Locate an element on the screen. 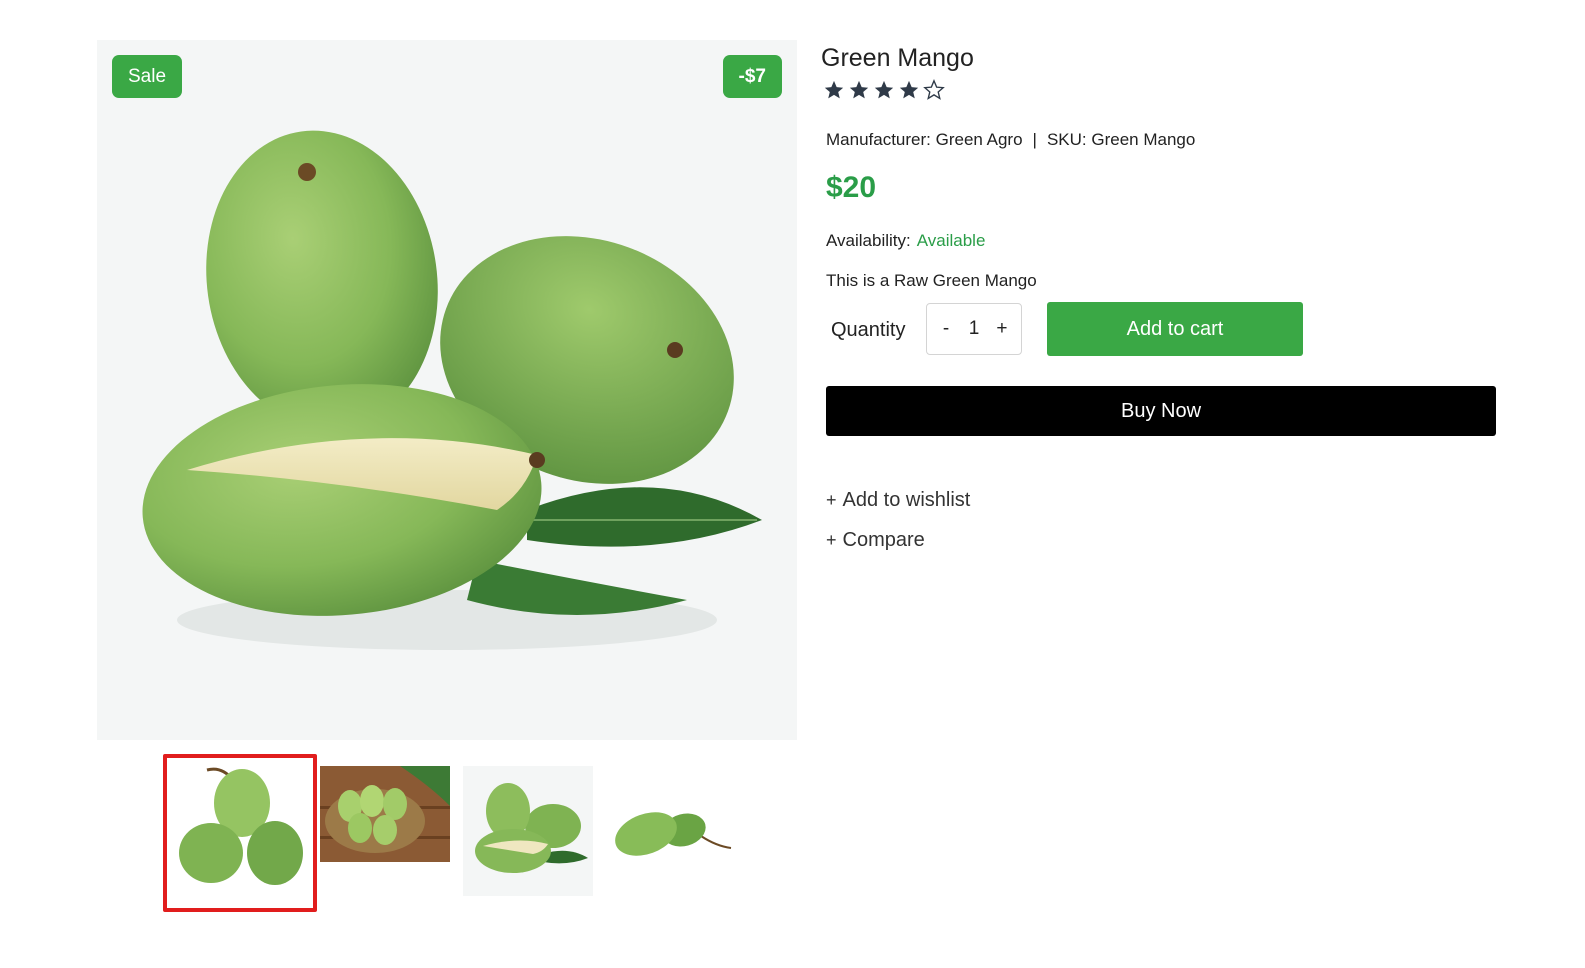  compare-label: Compare is located at coordinates (883, 540).